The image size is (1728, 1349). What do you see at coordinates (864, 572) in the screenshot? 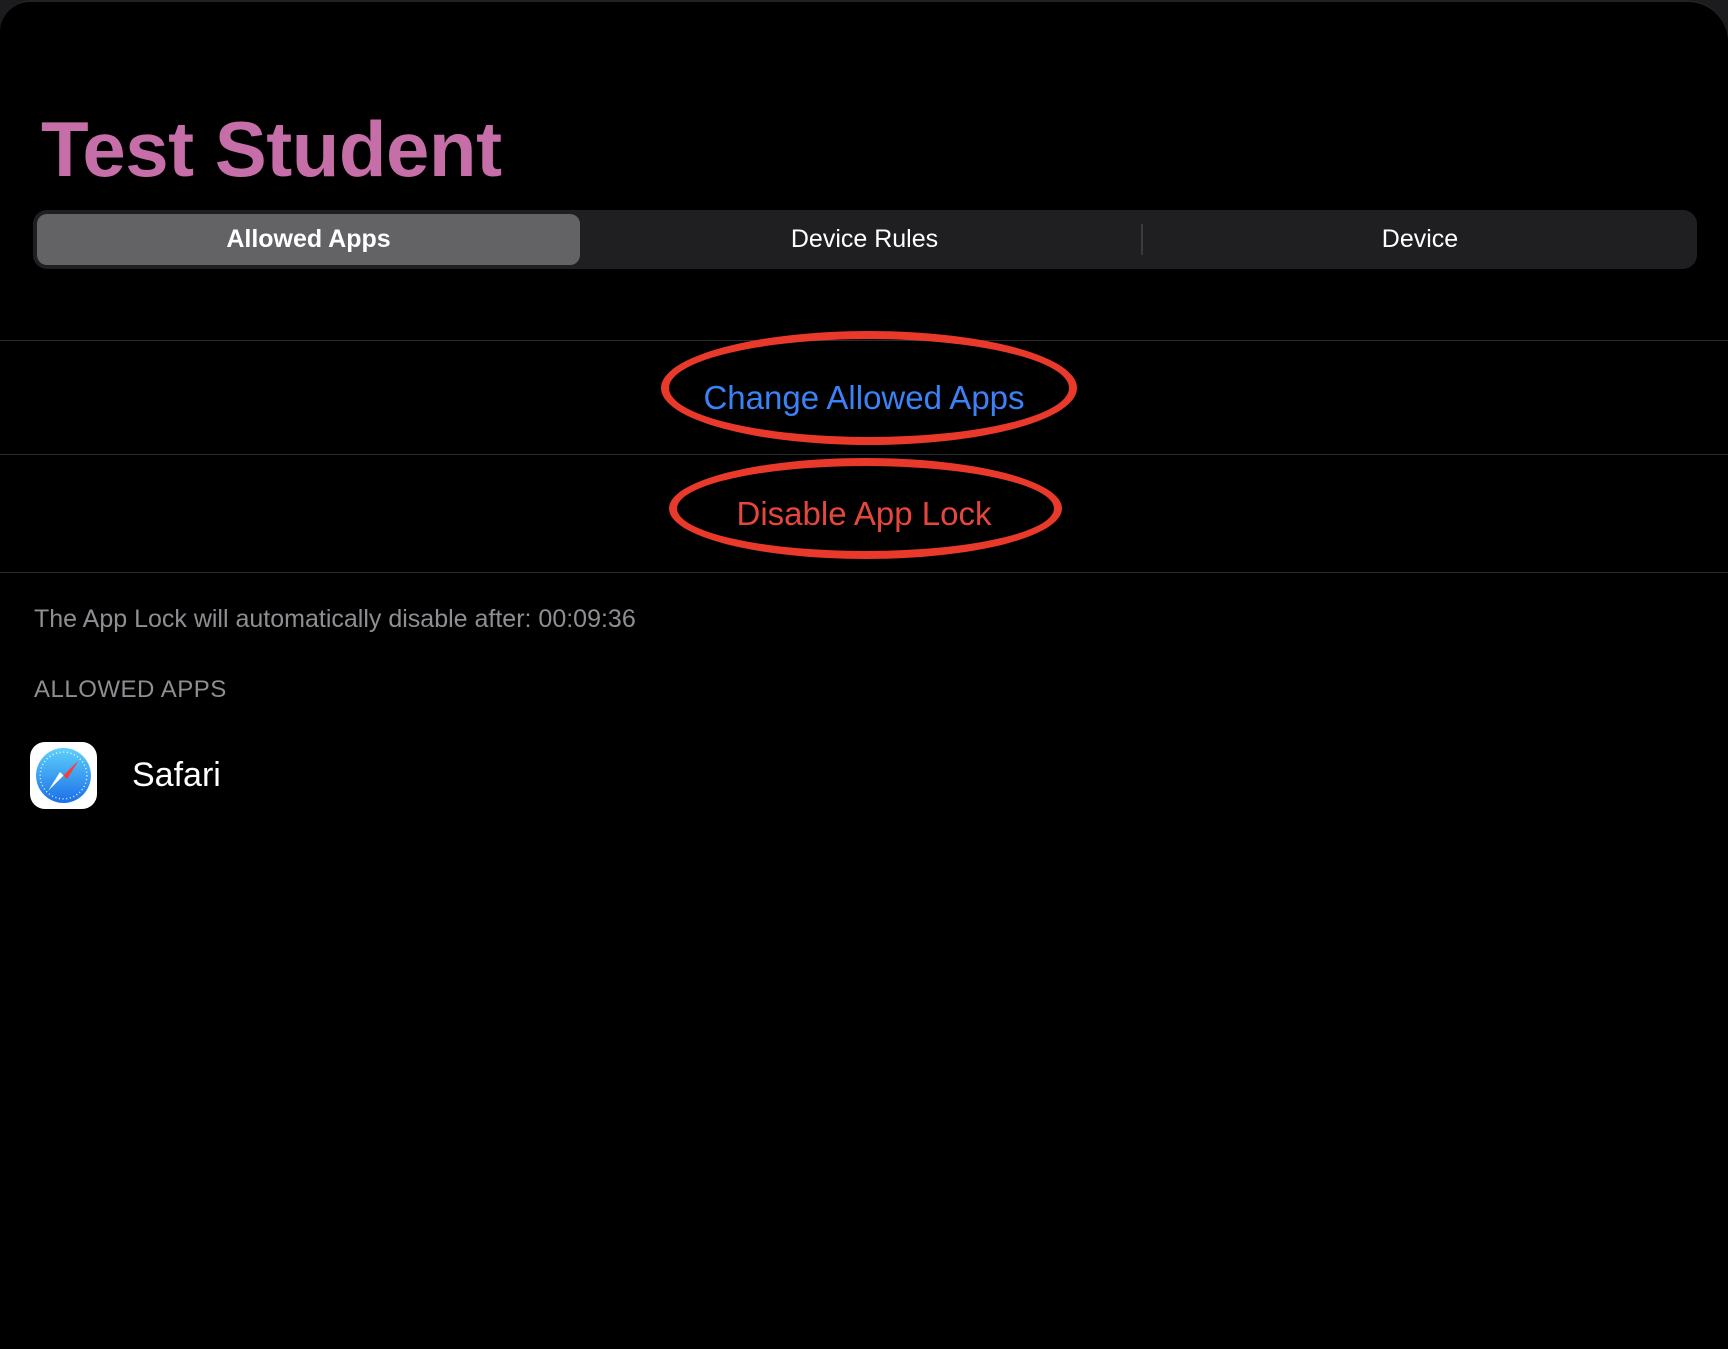
I see `divider` at bounding box center [864, 572].